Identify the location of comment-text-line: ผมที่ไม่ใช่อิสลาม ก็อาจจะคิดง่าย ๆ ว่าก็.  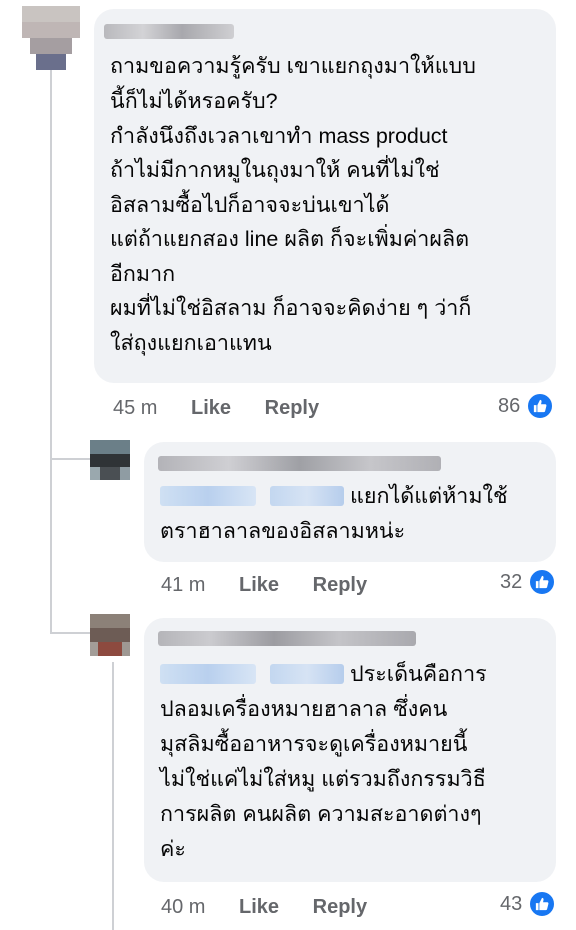
(291, 308).